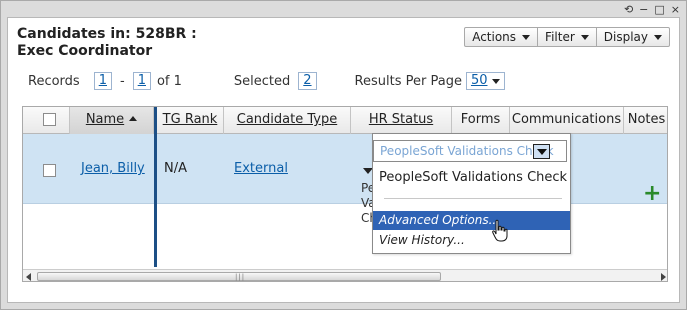 The height and width of the screenshot is (310, 687). Describe the element at coordinates (49, 119) in the screenshot. I see `select-all-checkbox` at that location.